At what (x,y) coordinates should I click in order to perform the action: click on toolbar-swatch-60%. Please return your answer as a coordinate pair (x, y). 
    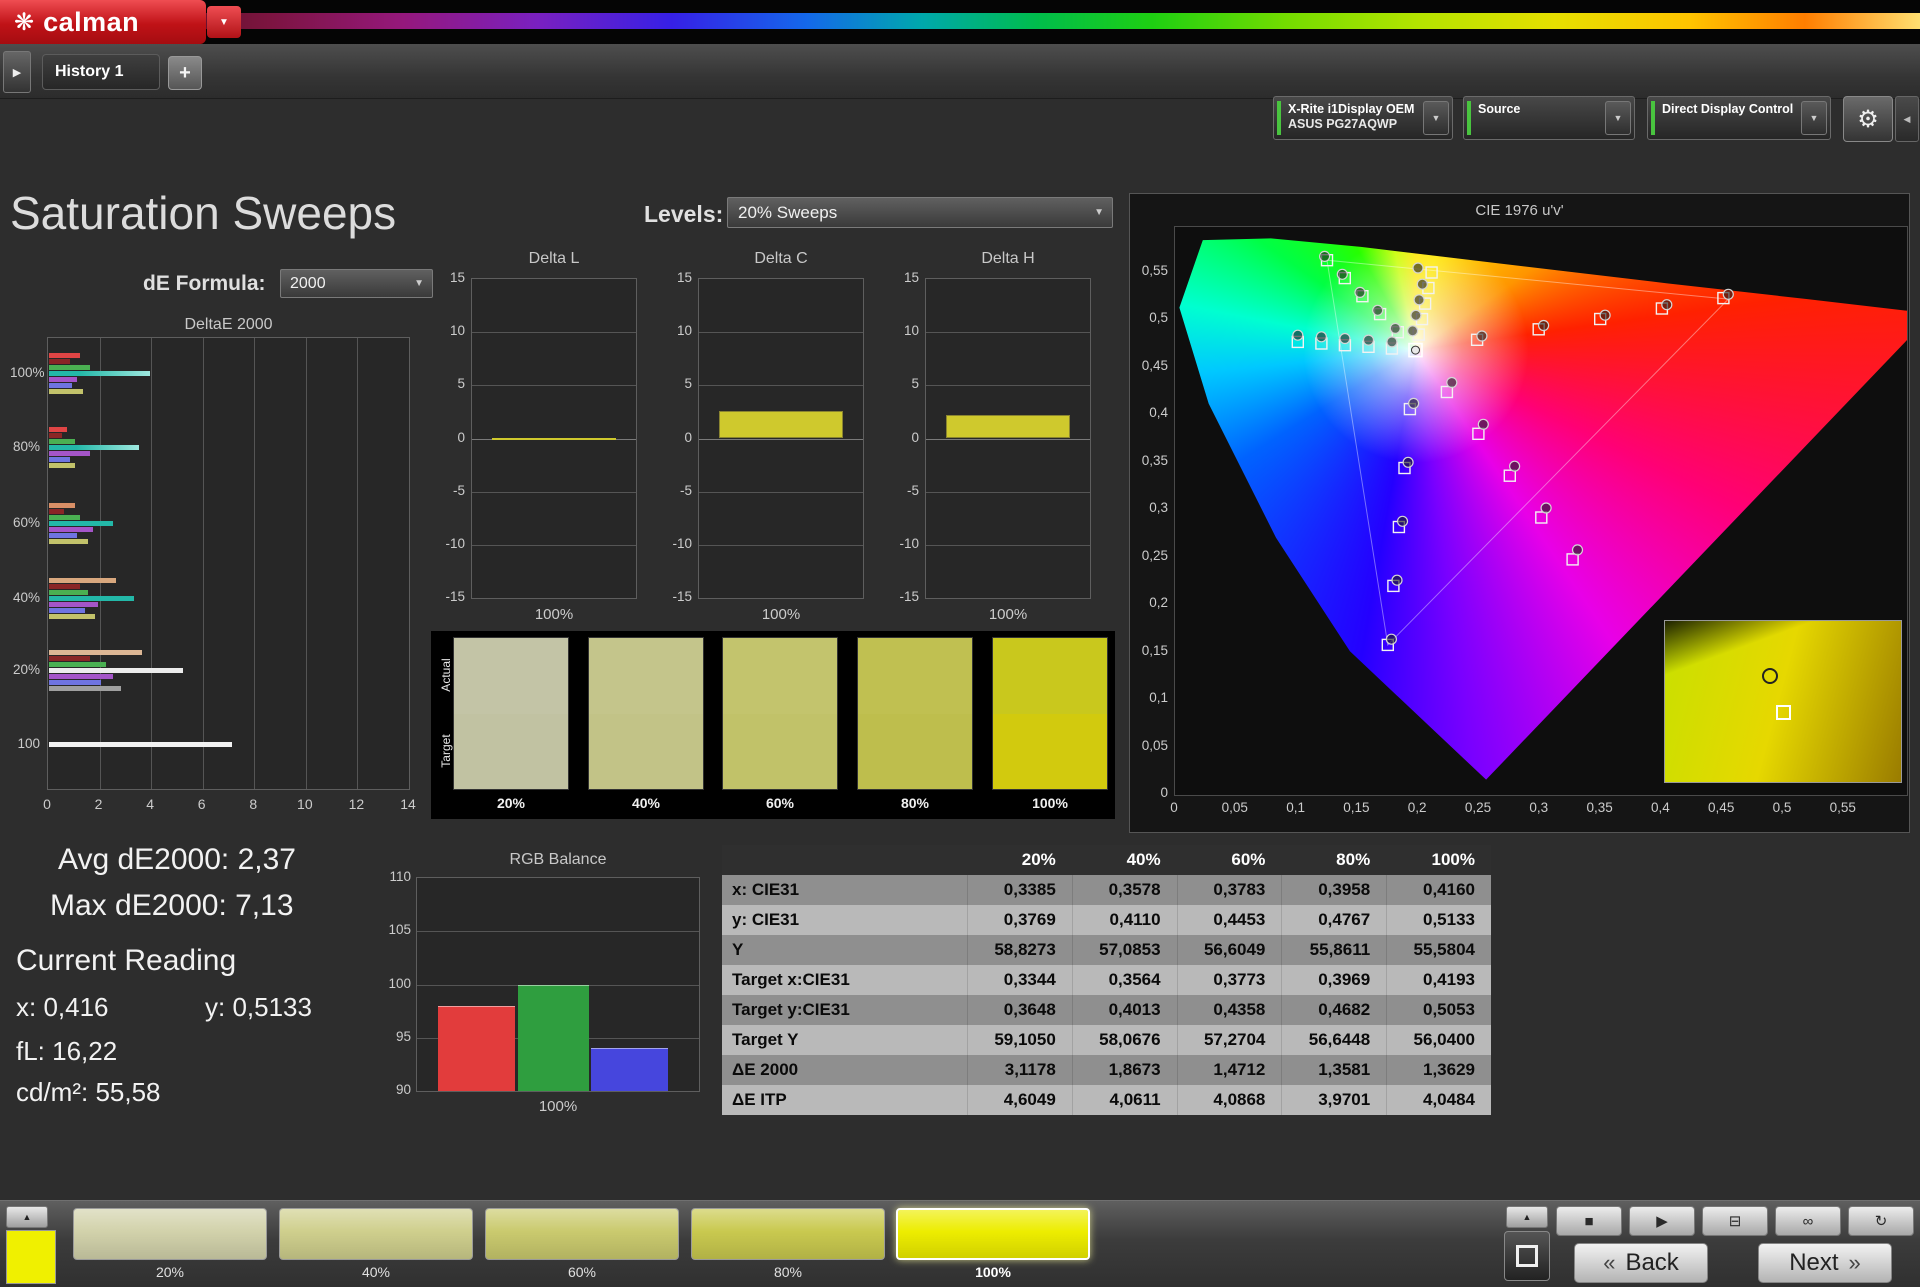
    Looking at the image, I should click on (582, 1234).